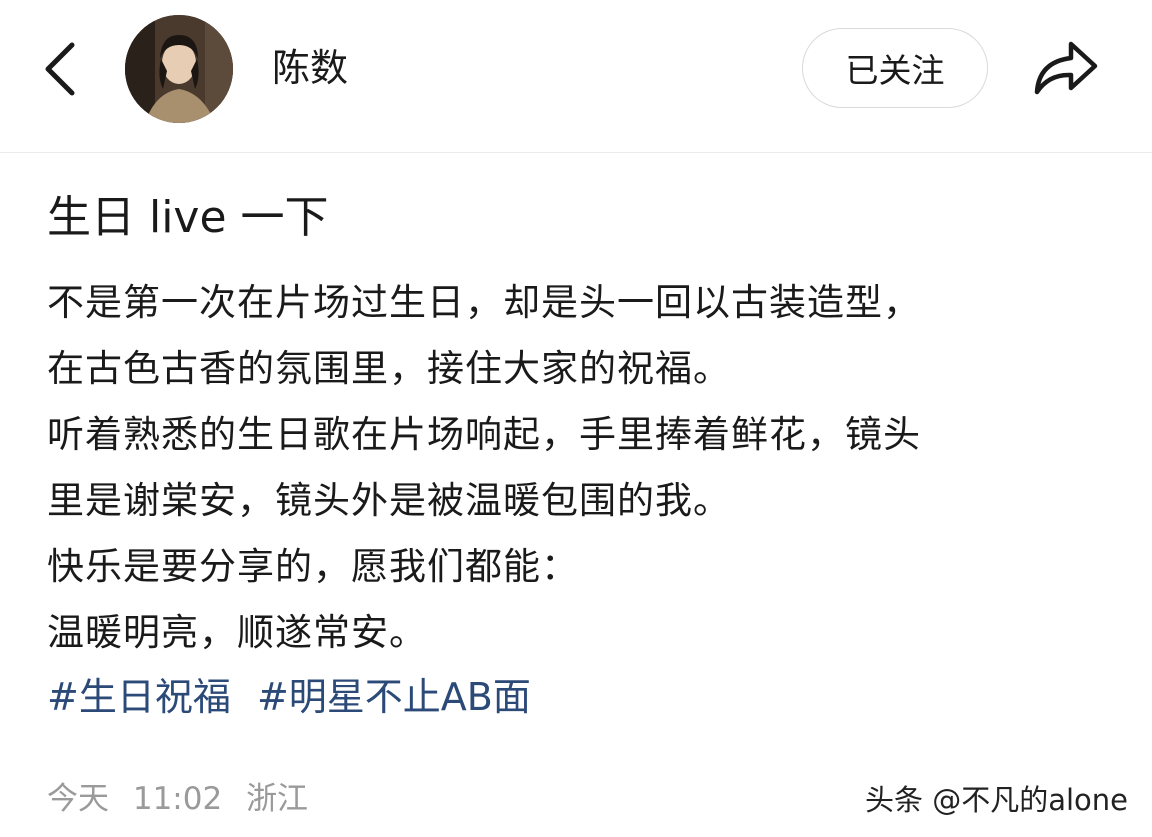  Describe the element at coordinates (484, 302) in the screenshot. I see `post-line: 不是第一次在片场过生日，却是头一回以古装造型，` at that location.